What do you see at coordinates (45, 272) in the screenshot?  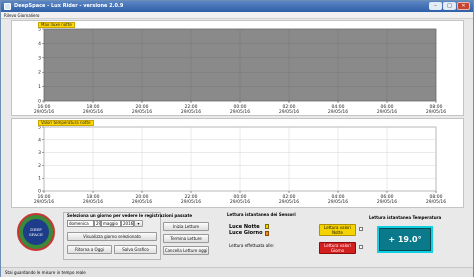 I see `status-text: Stai guardando le misure in tempo reale` at bounding box center [45, 272].